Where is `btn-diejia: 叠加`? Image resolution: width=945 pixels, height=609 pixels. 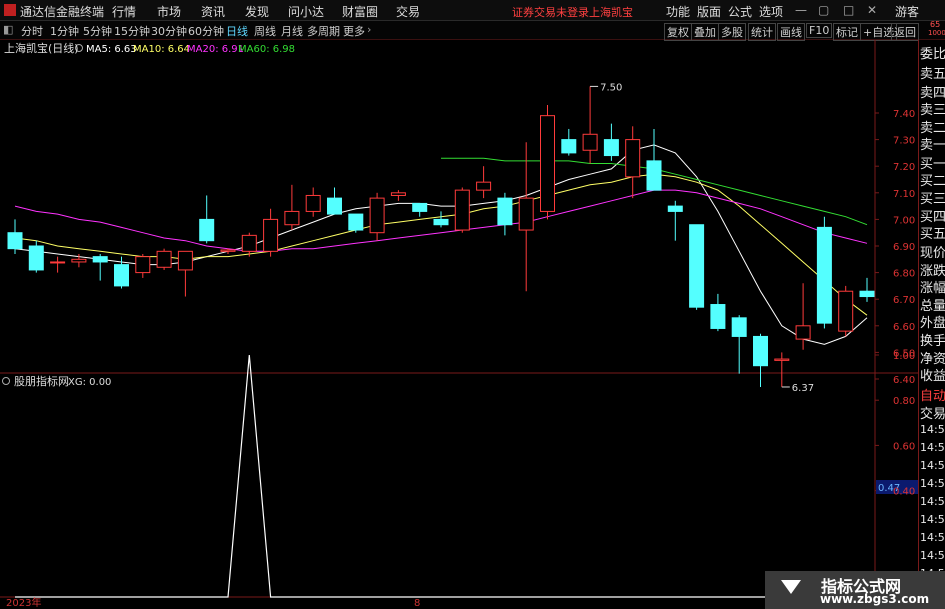 btn-diejia: 叠加 is located at coordinates (705, 32).